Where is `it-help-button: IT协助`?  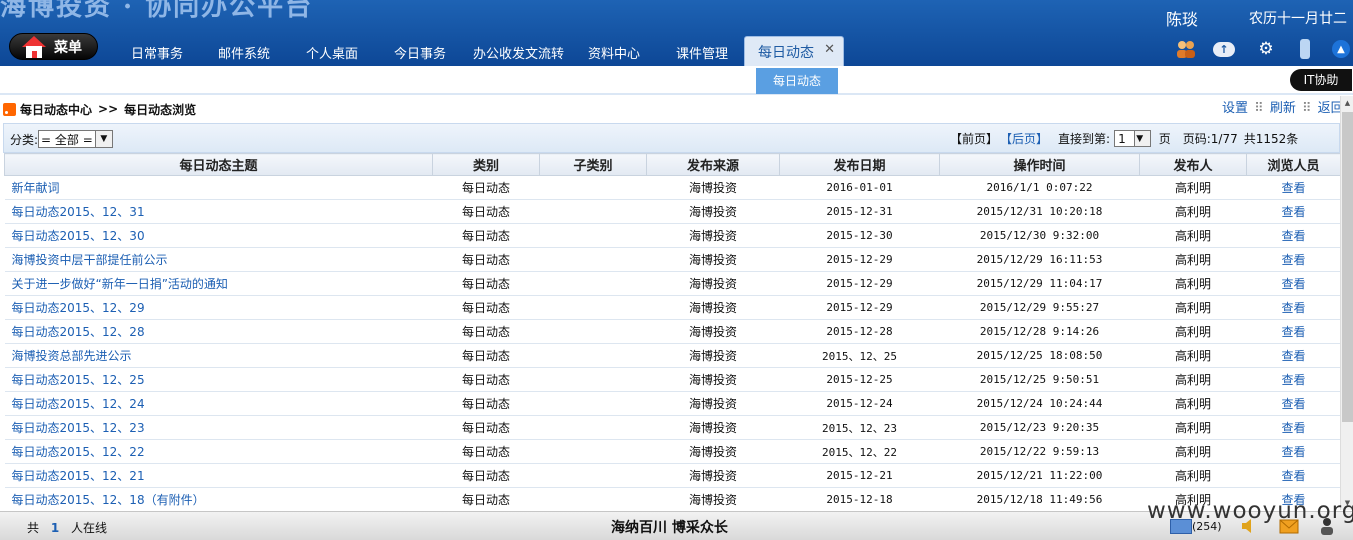
it-help-button: IT协助 is located at coordinates (1321, 80).